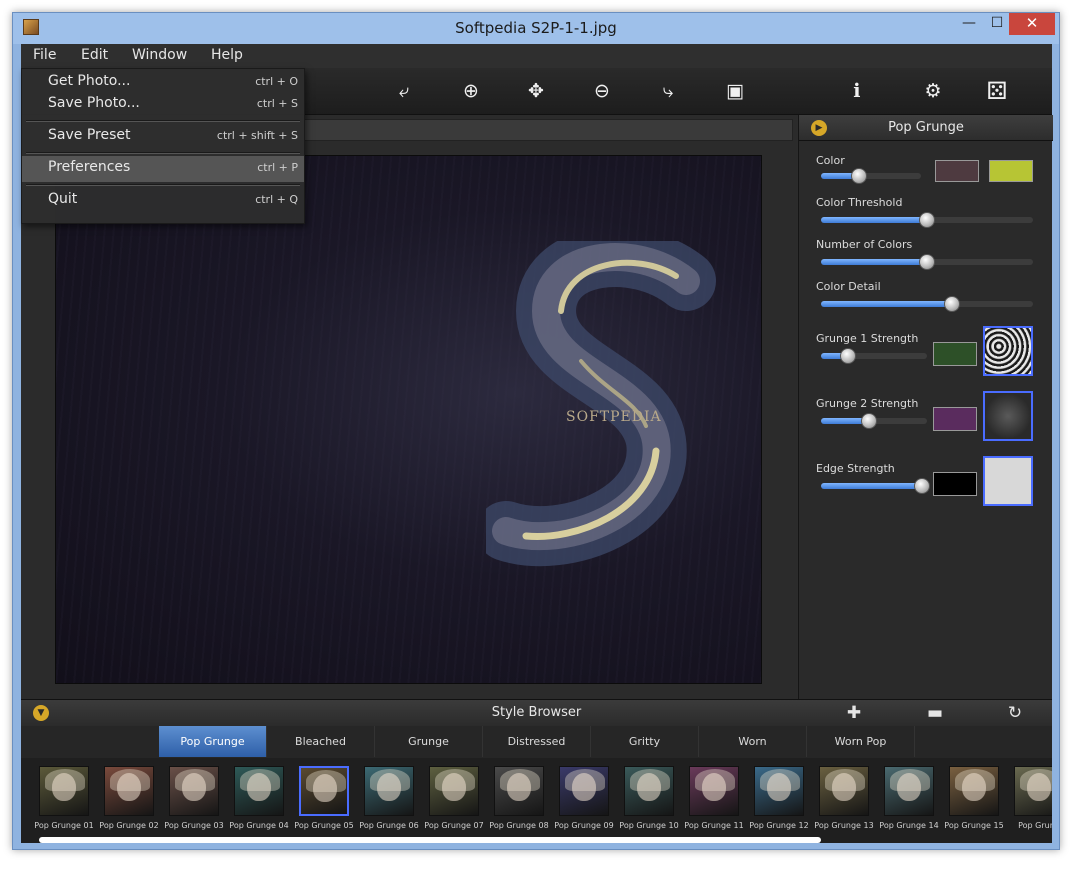 The width and height of the screenshot is (1080, 869). I want to click on rotate-left-icon: ⤶, so click(404, 91).